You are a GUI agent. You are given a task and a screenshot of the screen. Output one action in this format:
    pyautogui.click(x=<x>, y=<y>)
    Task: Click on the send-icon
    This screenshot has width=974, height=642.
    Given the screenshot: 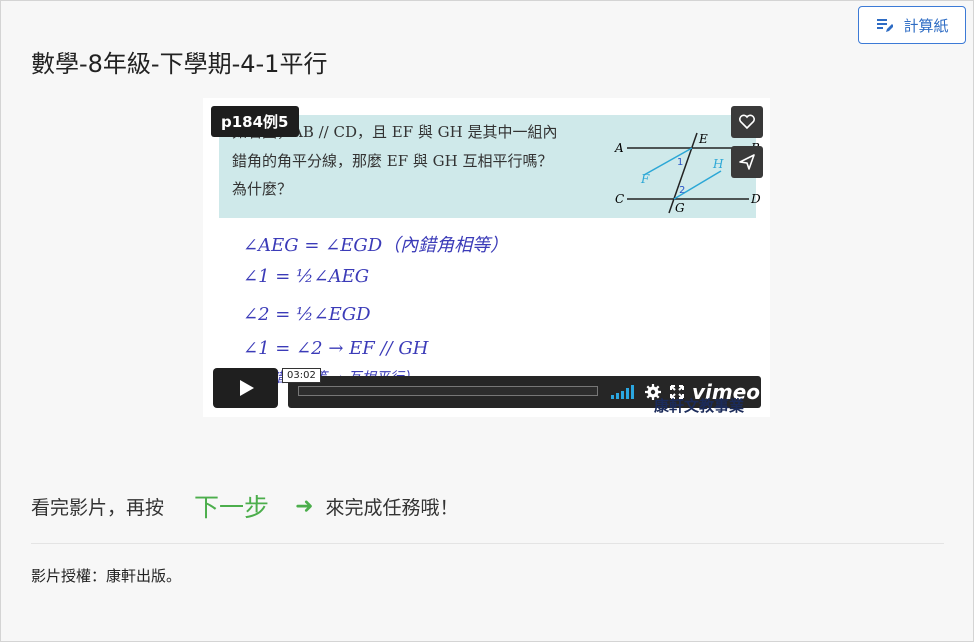 What is the action you would take?
    pyautogui.click(x=747, y=162)
    